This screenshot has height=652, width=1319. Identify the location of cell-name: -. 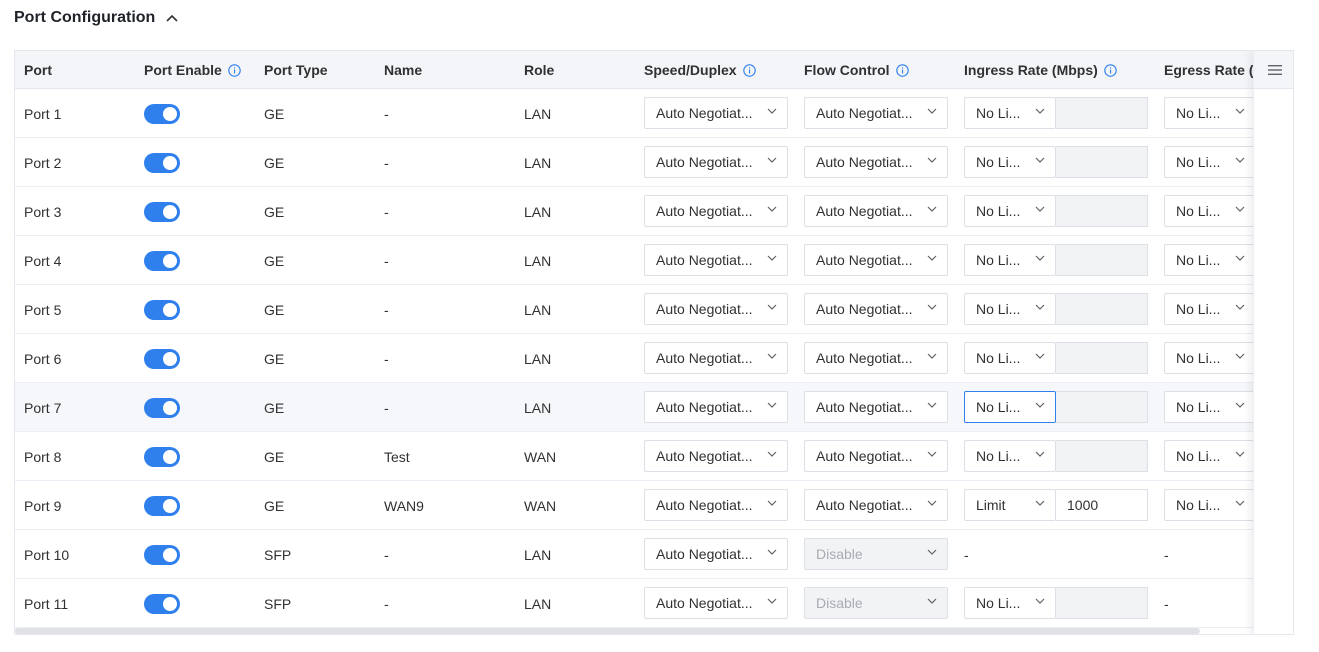
(386, 113).